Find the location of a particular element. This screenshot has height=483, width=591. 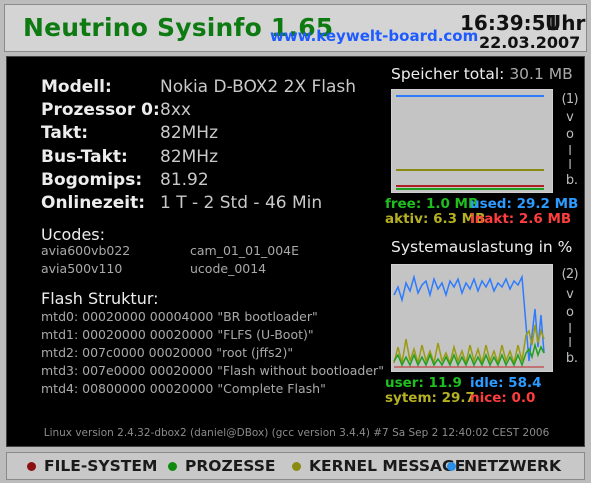

flash-item: mtd1: 00020000 00020000 "FLFS (U-Boot)" is located at coordinates (177, 334).